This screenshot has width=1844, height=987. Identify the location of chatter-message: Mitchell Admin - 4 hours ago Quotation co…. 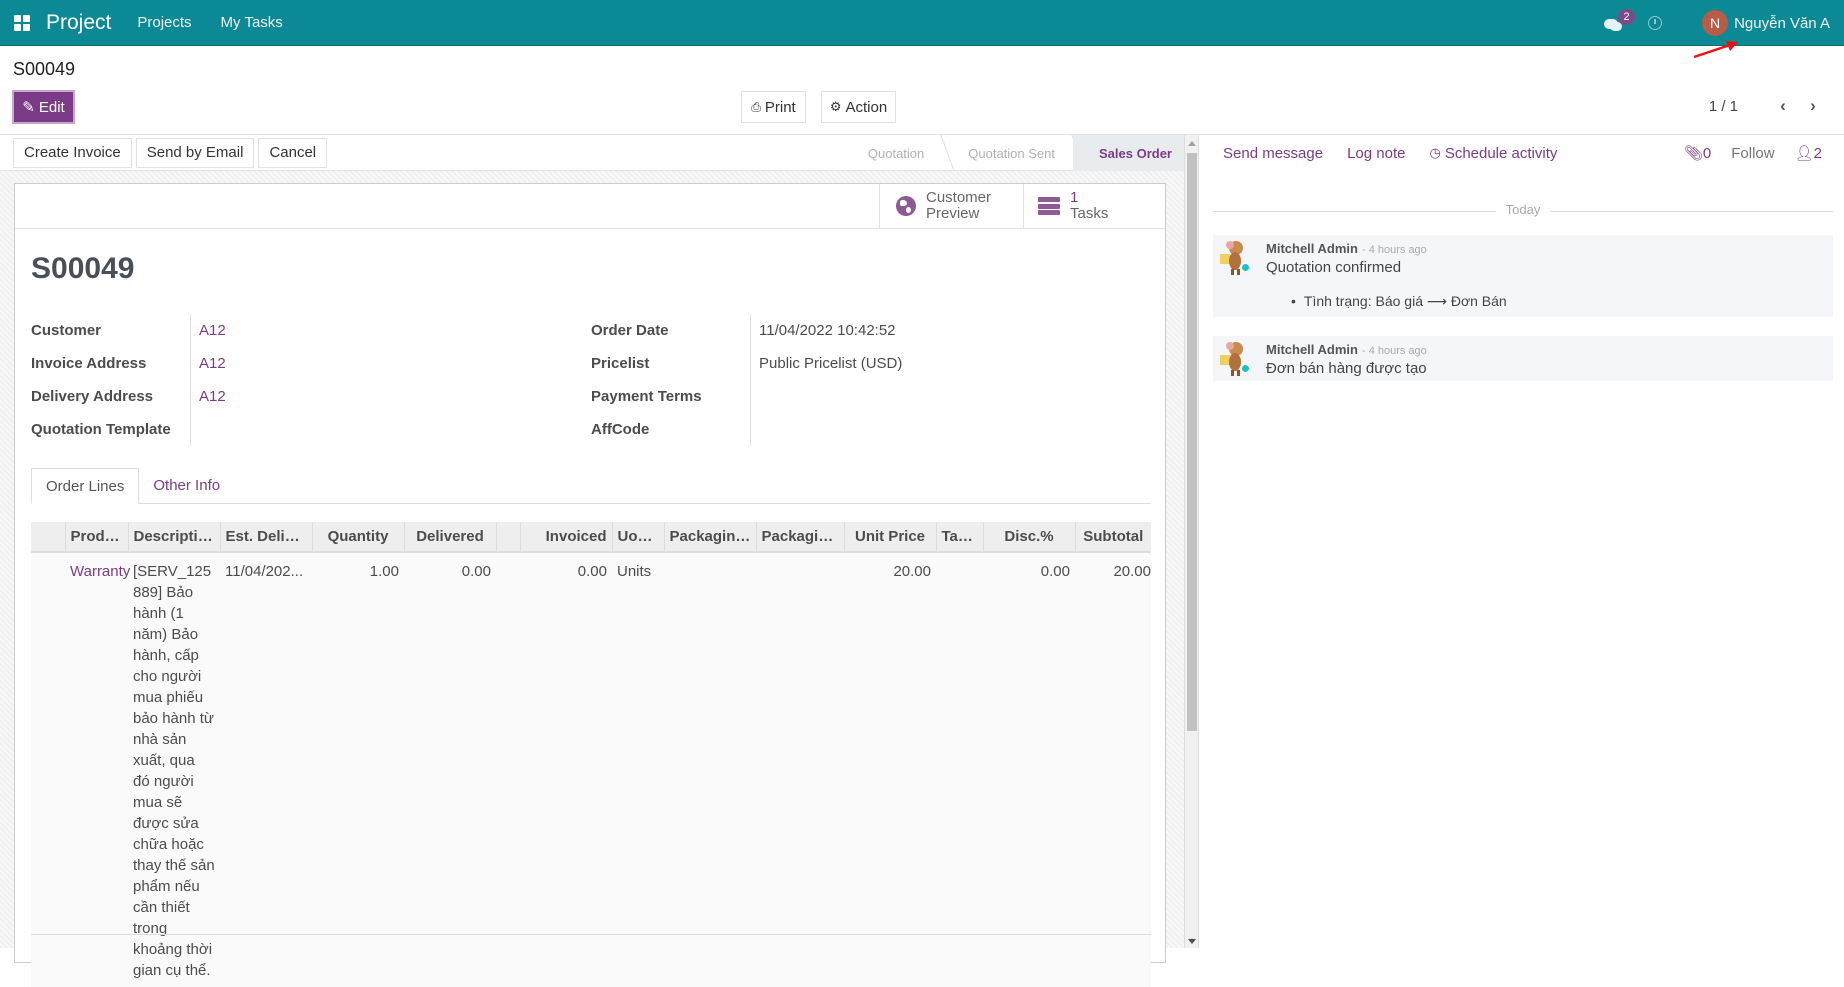
(1523, 276).